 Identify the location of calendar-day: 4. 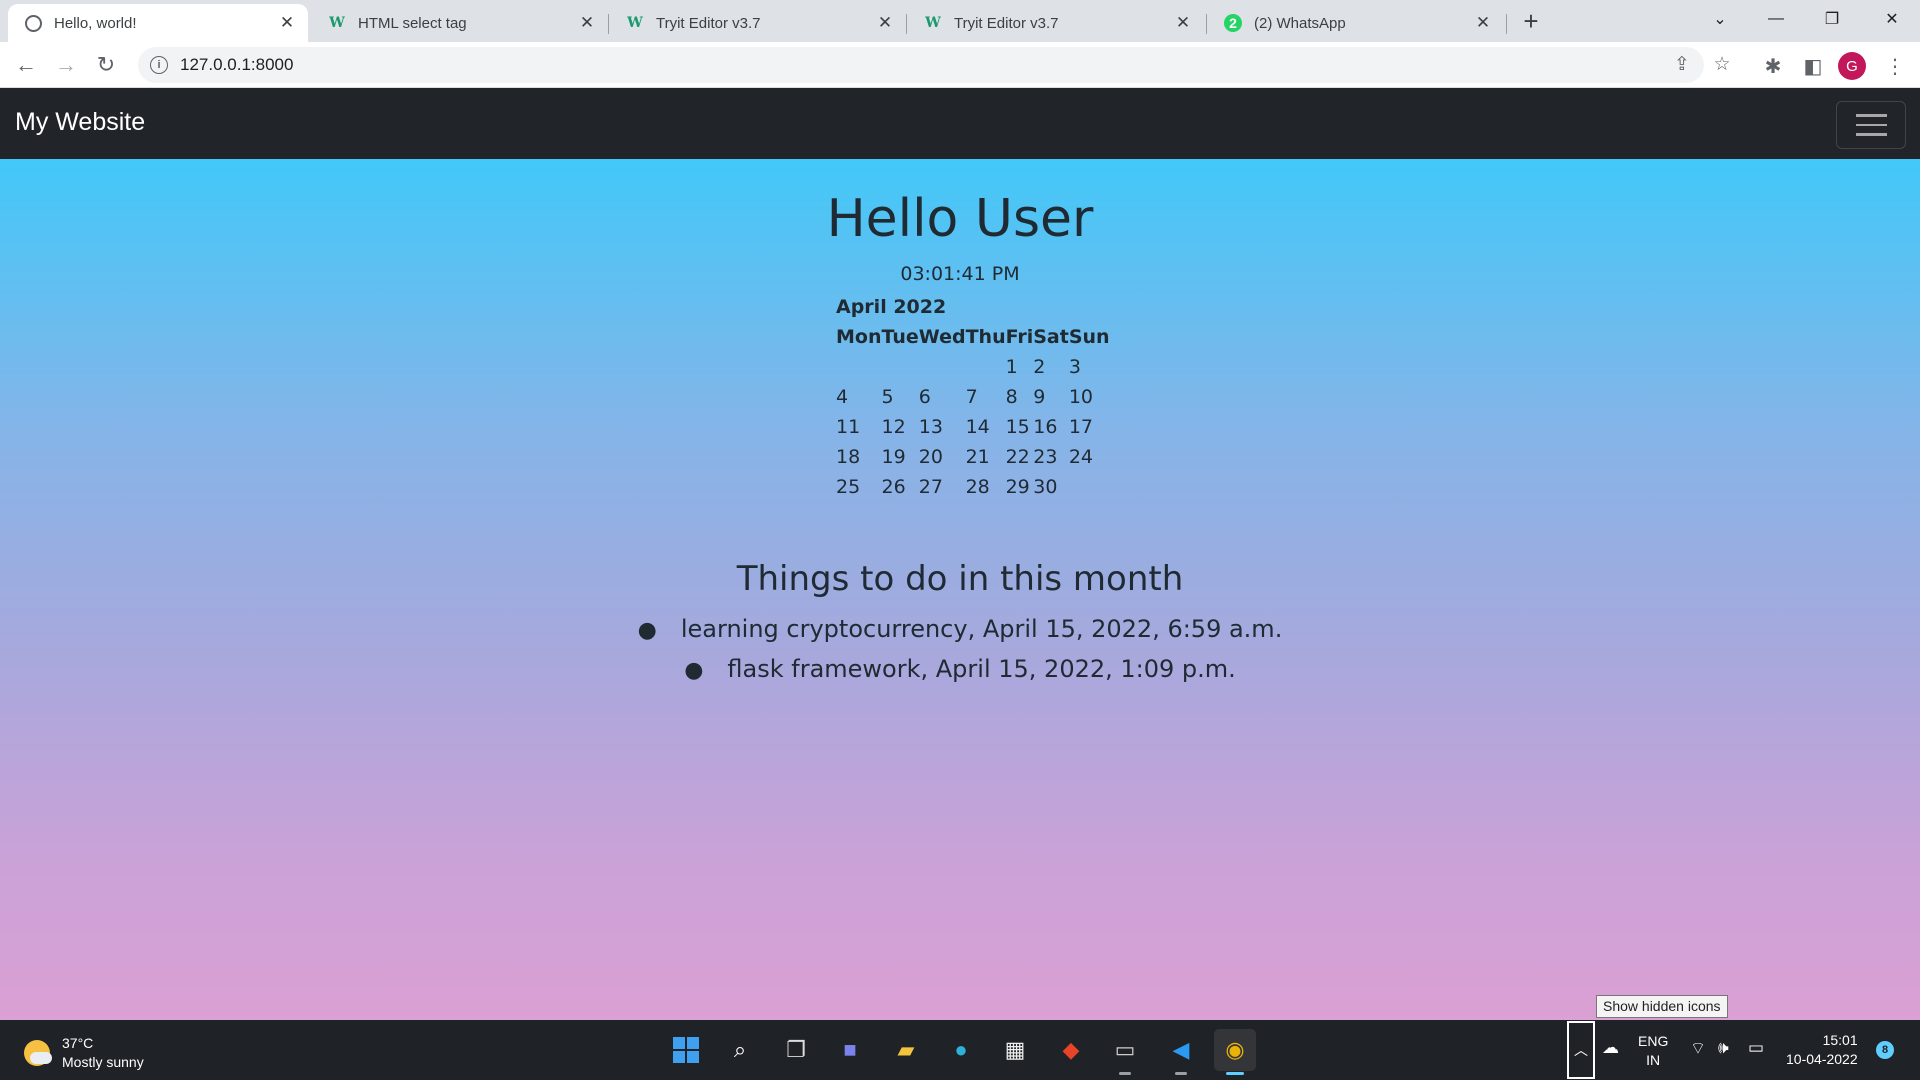
(842, 397).